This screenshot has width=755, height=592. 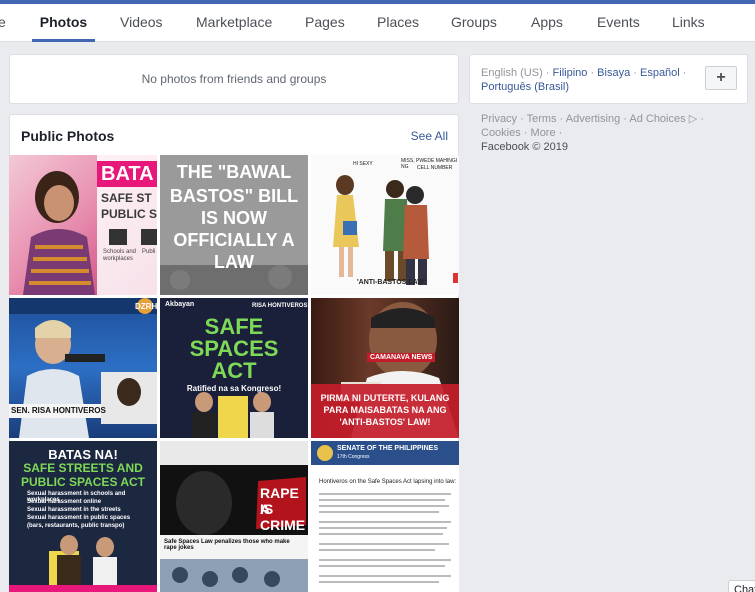 I want to click on photo-thumbnail: SEN. RISA HONTIVEROS DZRH, so click(x=83, y=368).